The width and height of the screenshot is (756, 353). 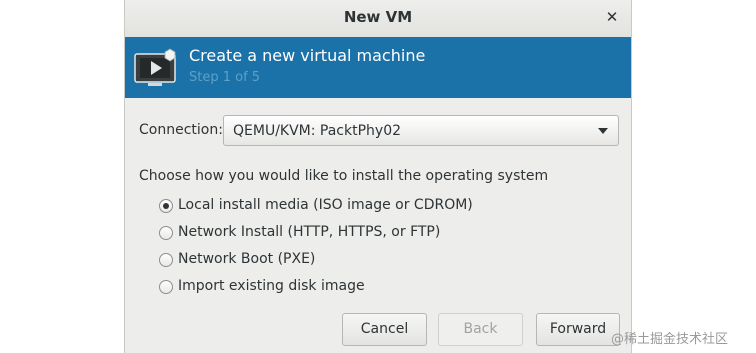 I want to click on forward-button: Forward, so click(x=578, y=329).